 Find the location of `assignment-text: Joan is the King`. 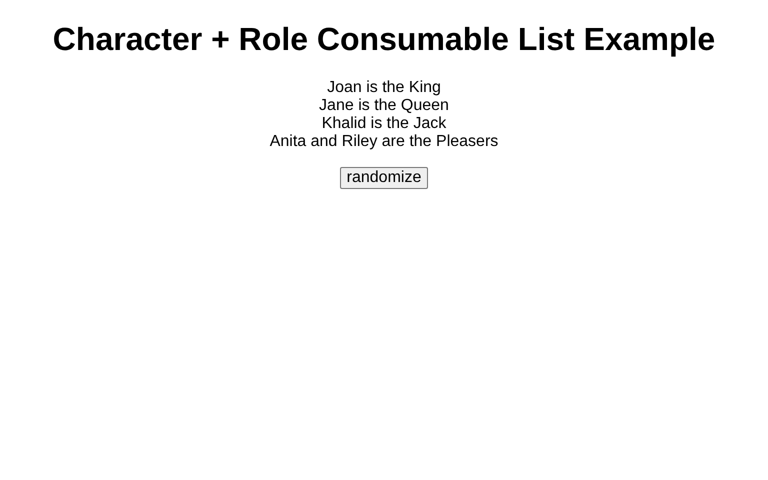

assignment-text: Joan is the King is located at coordinates (384, 88).